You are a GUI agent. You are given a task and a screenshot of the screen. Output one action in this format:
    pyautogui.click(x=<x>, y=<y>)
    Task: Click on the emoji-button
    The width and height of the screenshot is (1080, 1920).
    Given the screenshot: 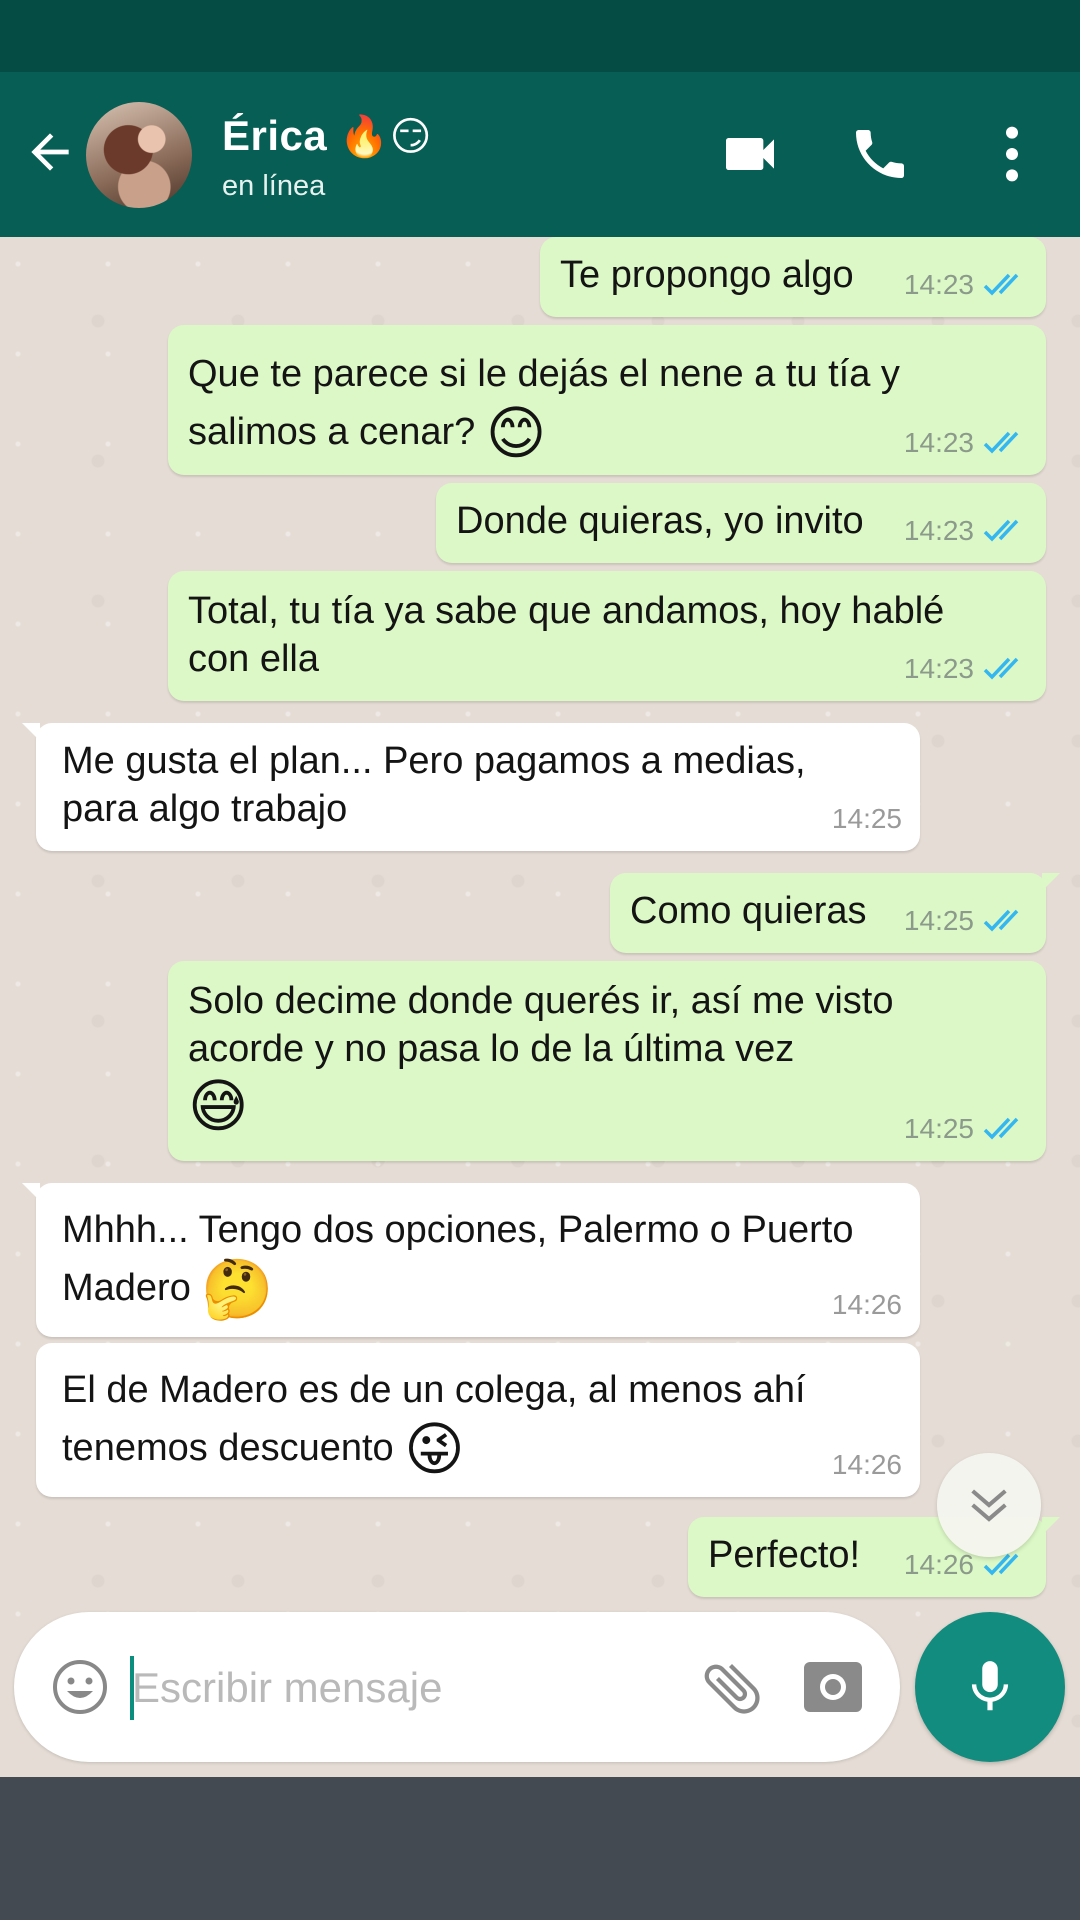 What is the action you would take?
    pyautogui.click(x=80, y=1687)
    